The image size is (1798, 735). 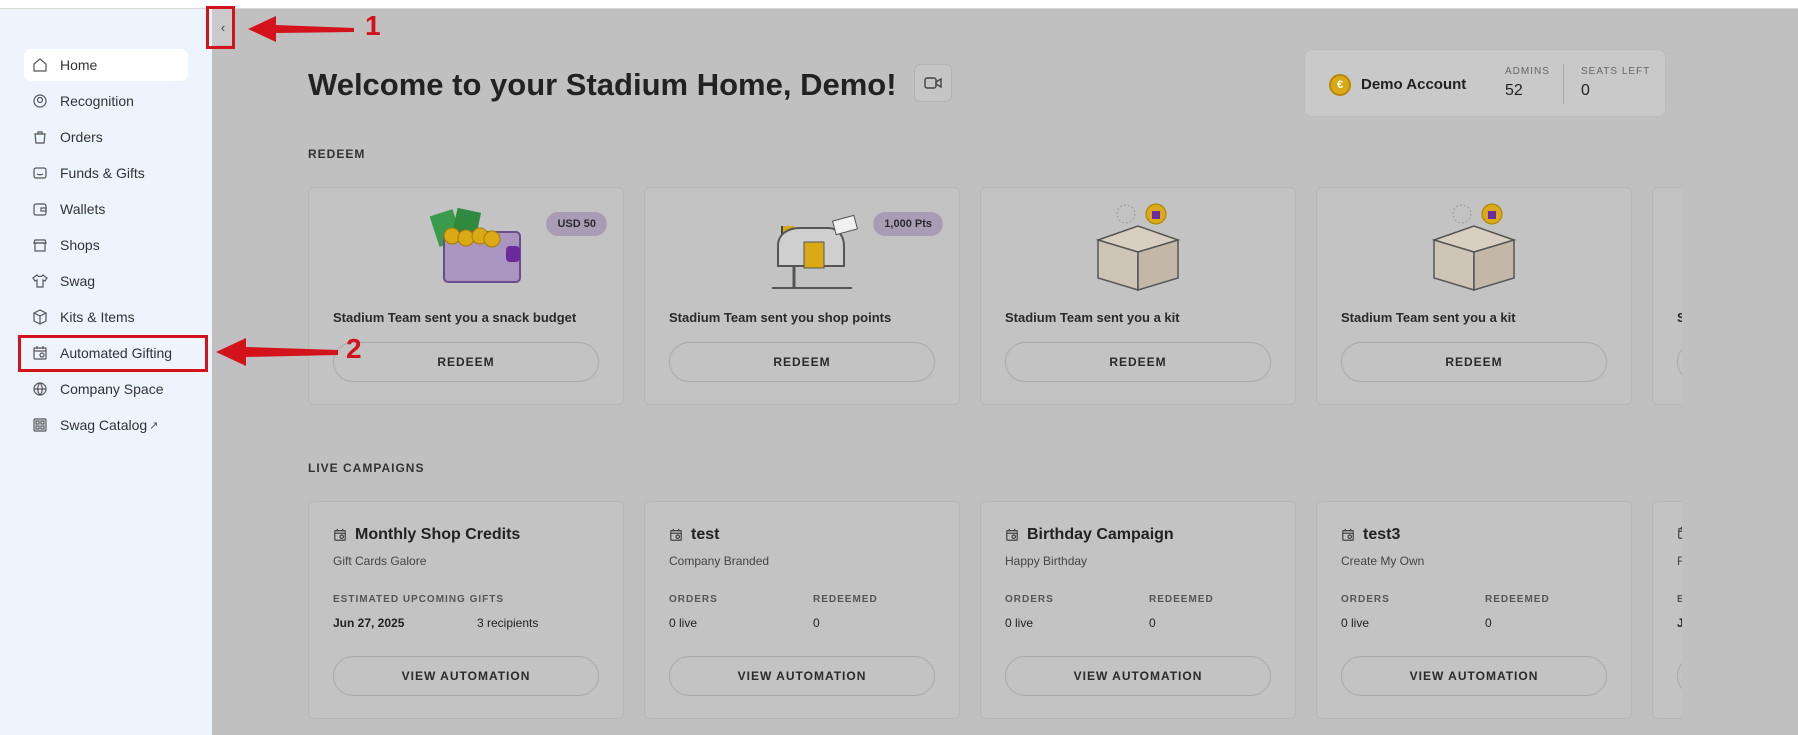 I want to click on campaign-title-text: Birthday Campaign, so click(x=1100, y=534).